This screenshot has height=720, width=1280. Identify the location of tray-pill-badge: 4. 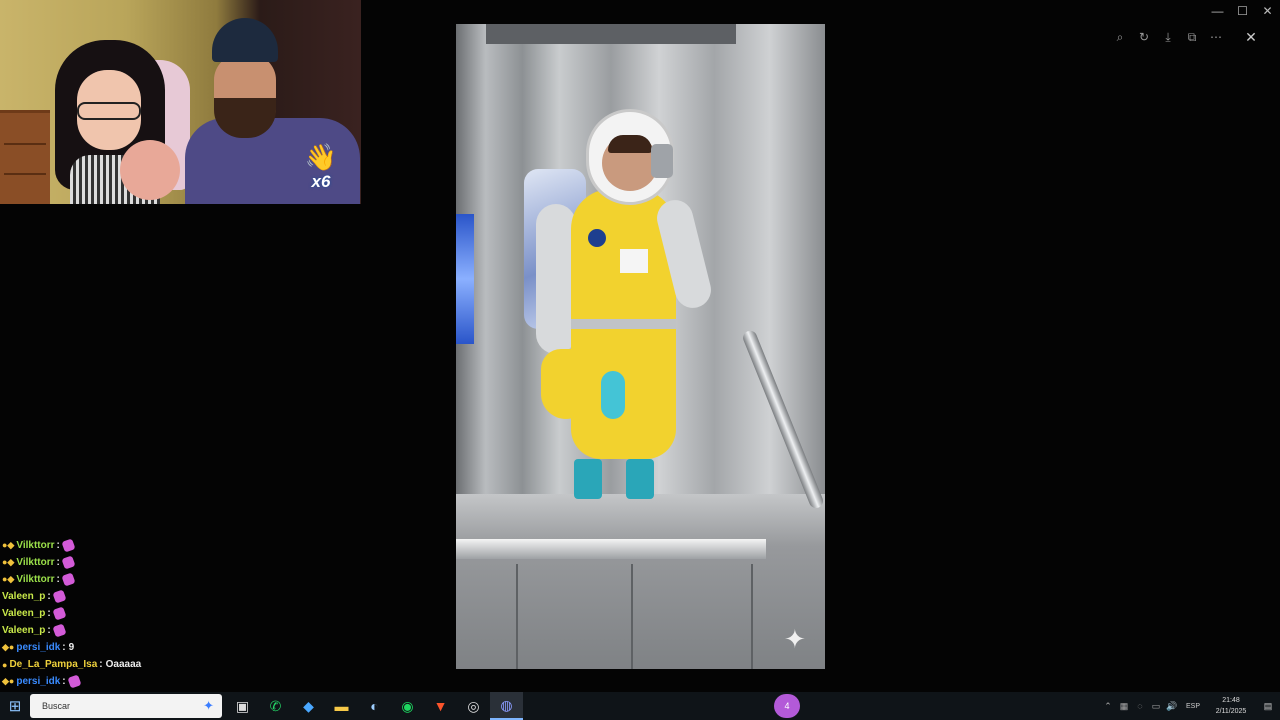
(786, 706).